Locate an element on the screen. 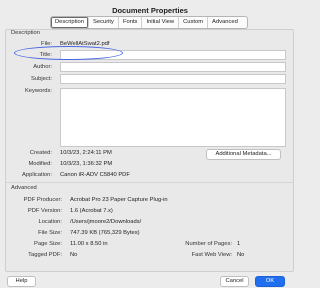  tab-fonts: Fonts is located at coordinates (131, 22).